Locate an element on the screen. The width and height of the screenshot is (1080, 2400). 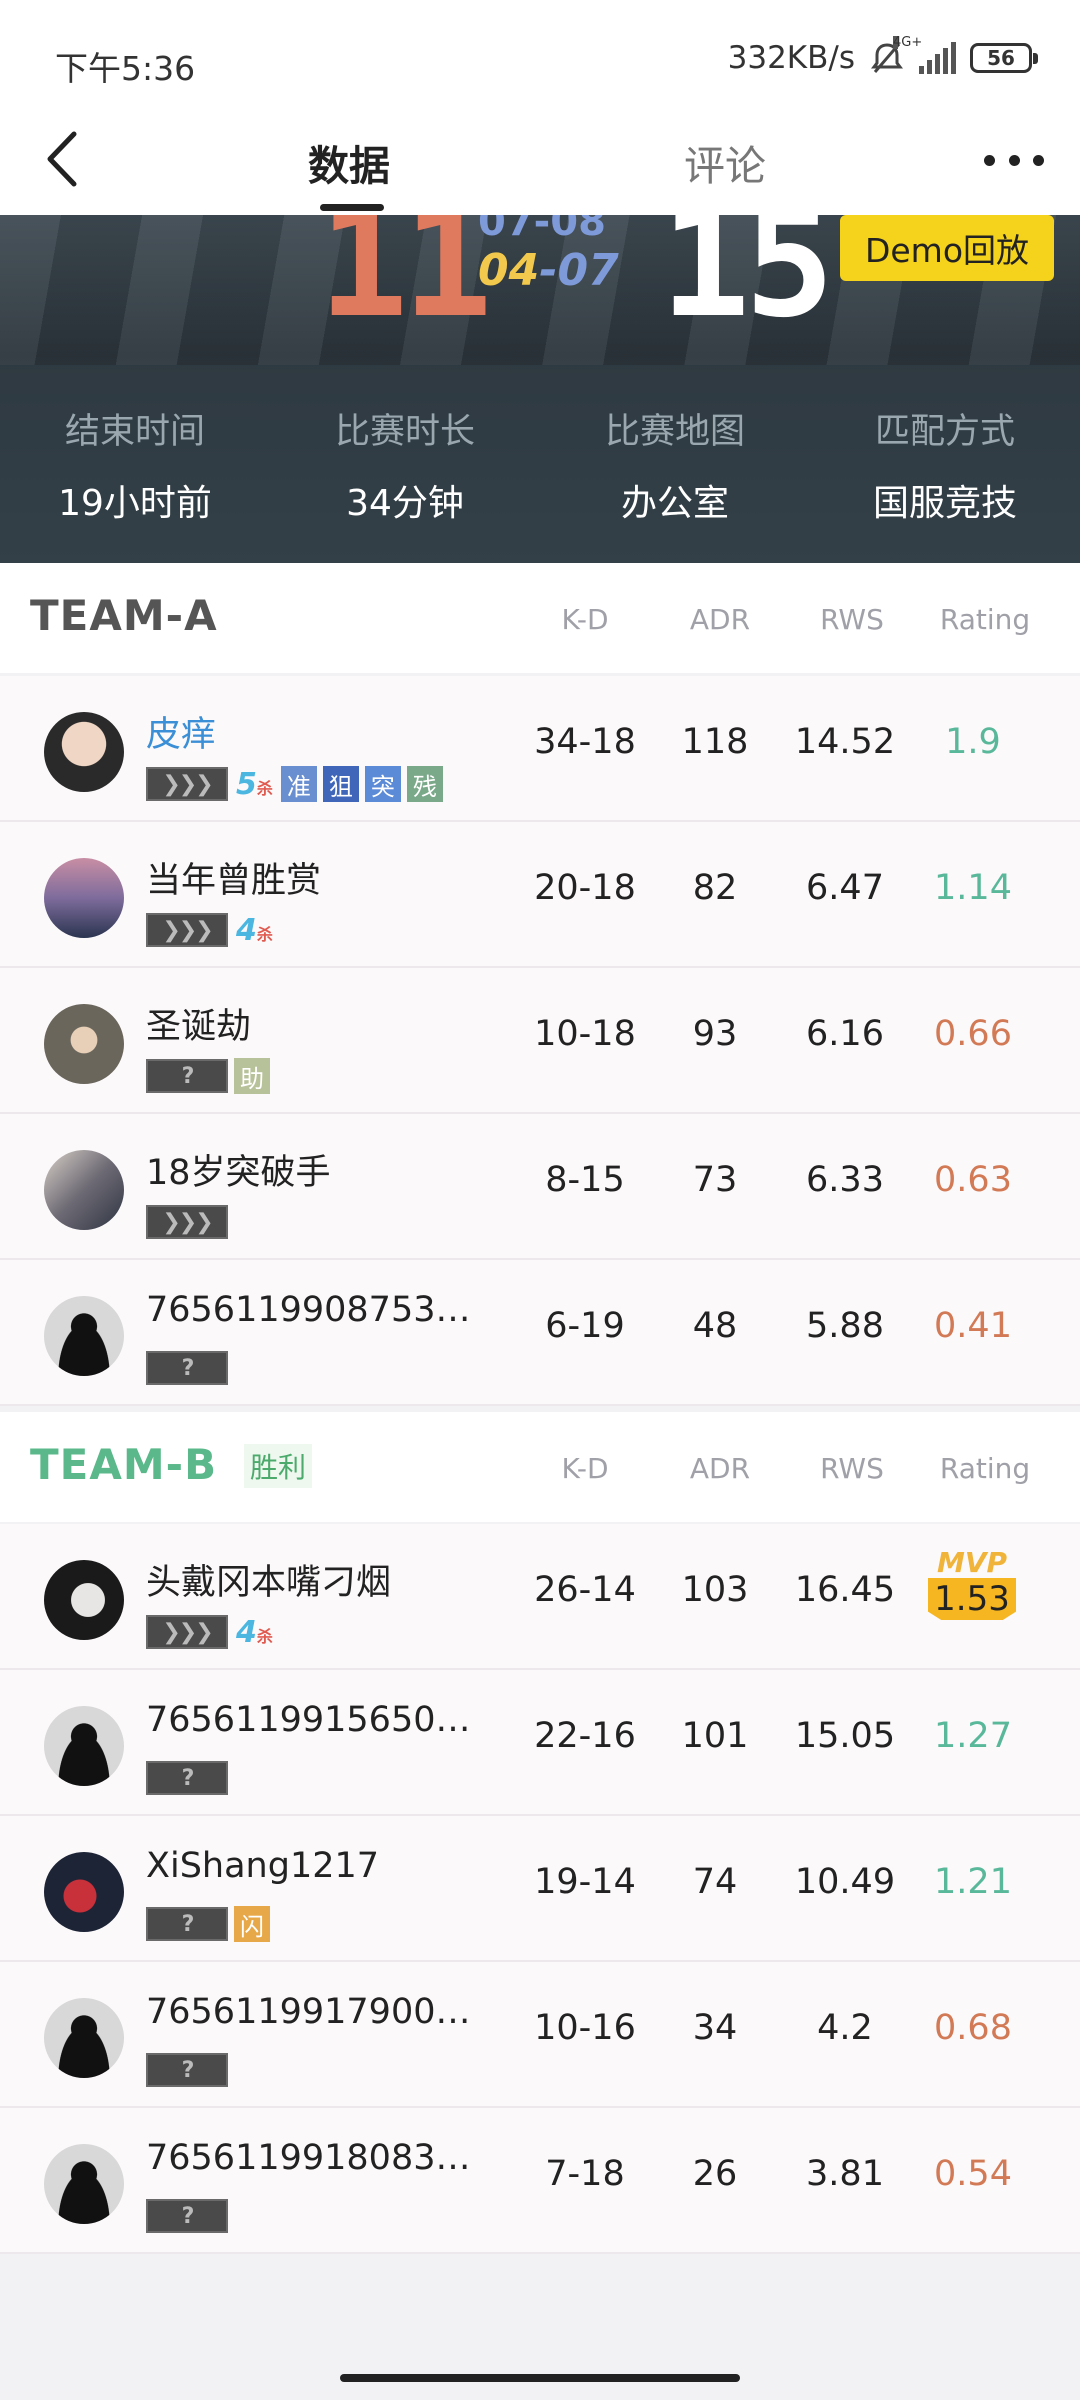
rws-value: 6.16 is located at coordinates (845, 1034).